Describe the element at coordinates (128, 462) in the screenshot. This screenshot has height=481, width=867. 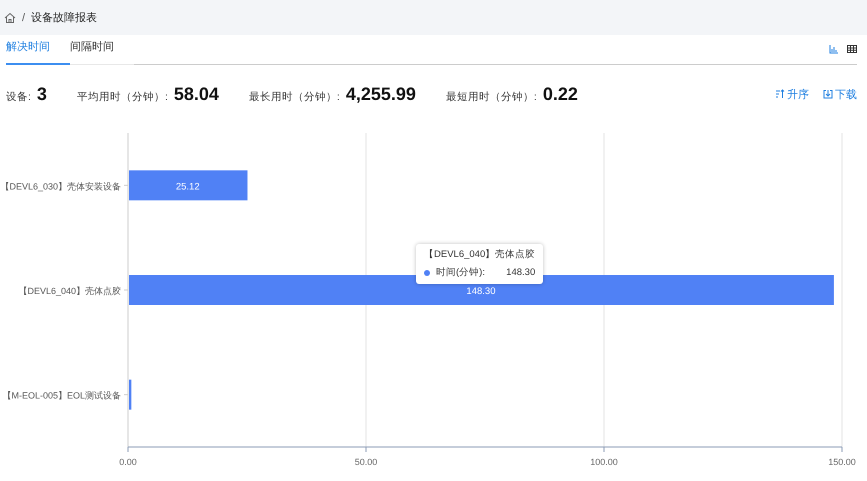
I see `x-tick-label: 0.00` at that location.